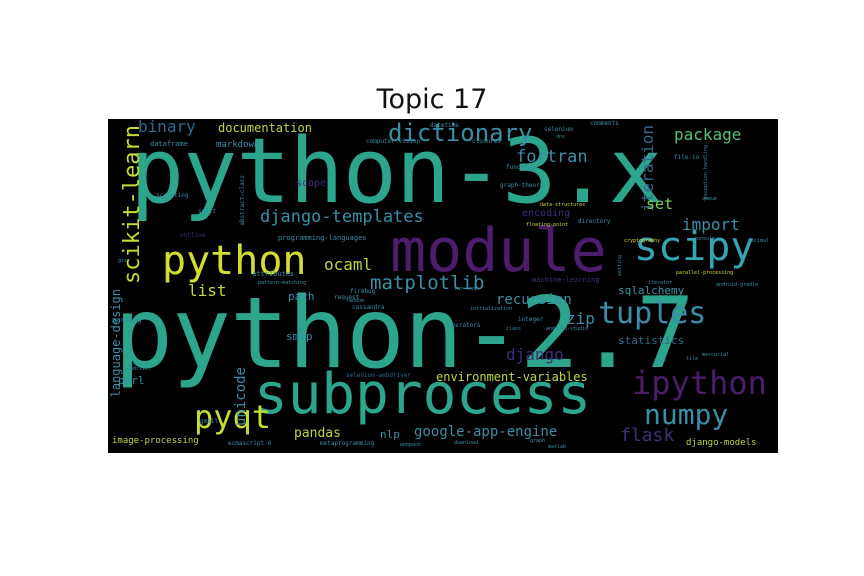 The height and width of the screenshot is (576, 864). I want to click on word-graph: graph, so click(538, 441).